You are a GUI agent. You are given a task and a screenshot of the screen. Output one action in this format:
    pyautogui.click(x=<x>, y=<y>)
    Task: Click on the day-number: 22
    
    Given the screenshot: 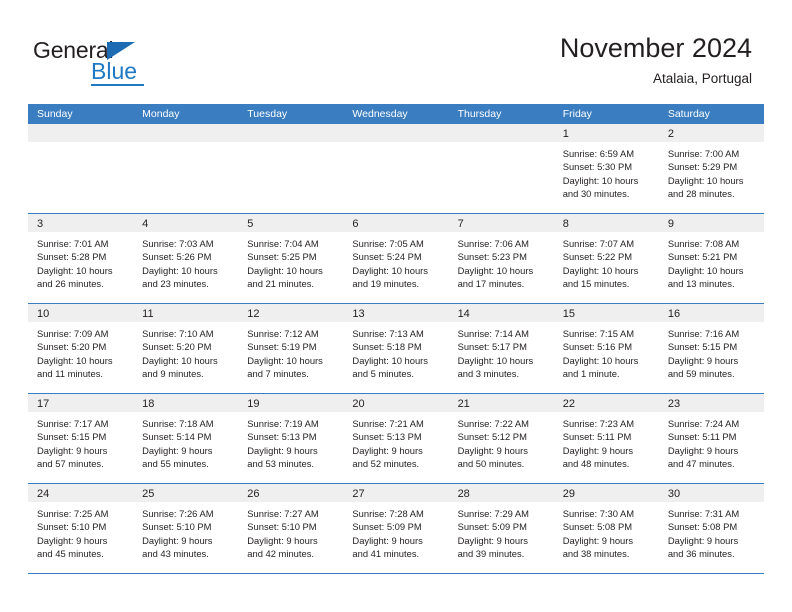 What is the action you would take?
    pyautogui.click(x=568, y=404)
    